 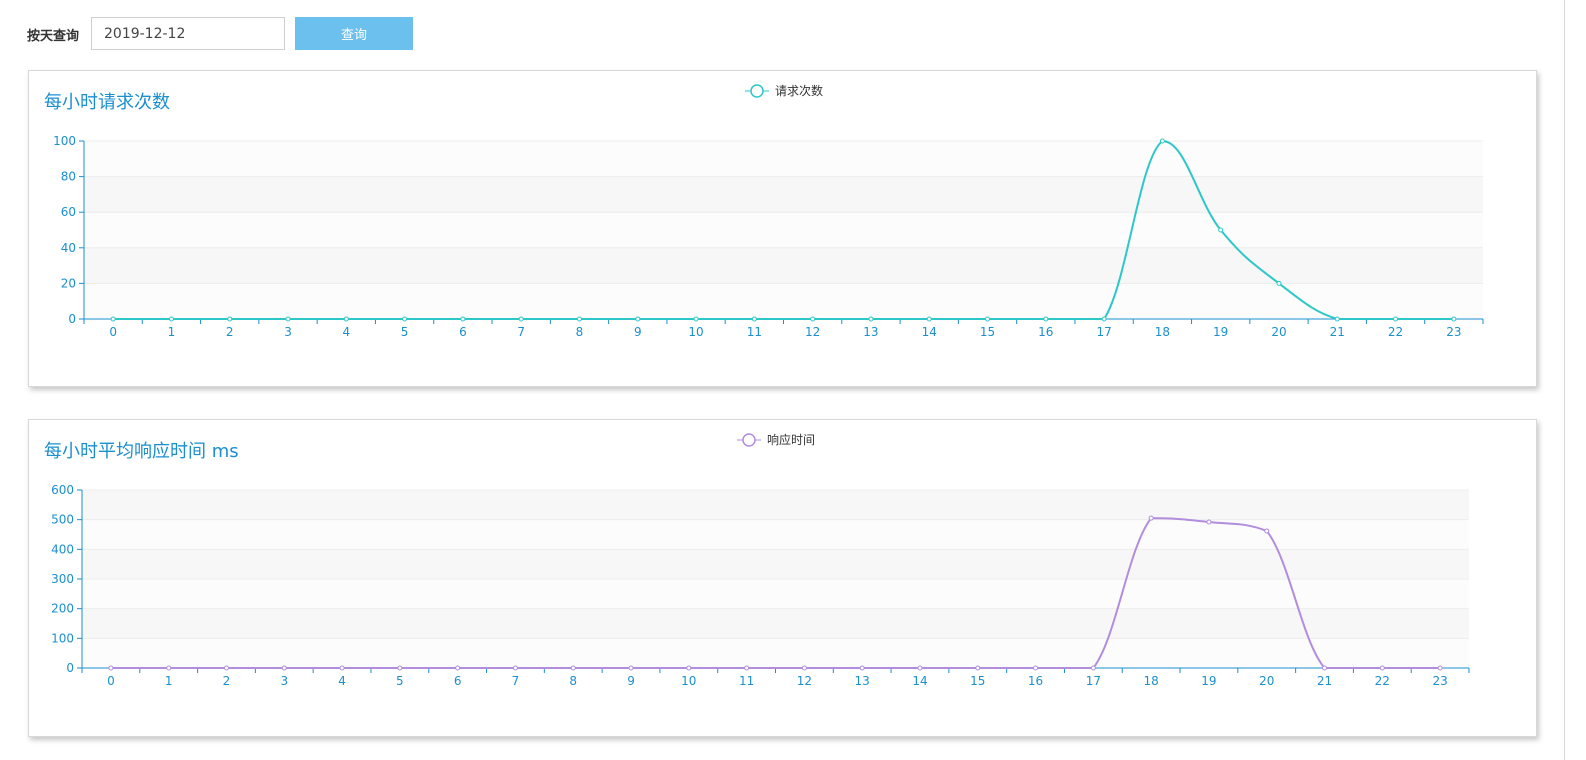 I want to click on legend-label: 请求次数, so click(x=799, y=90).